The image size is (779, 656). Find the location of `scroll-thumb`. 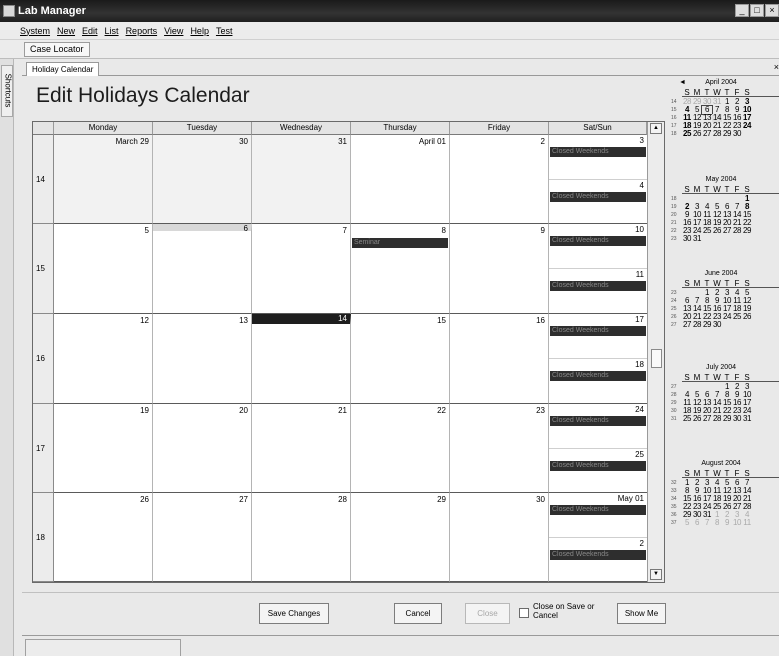

scroll-thumb is located at coordinates (656, 358).